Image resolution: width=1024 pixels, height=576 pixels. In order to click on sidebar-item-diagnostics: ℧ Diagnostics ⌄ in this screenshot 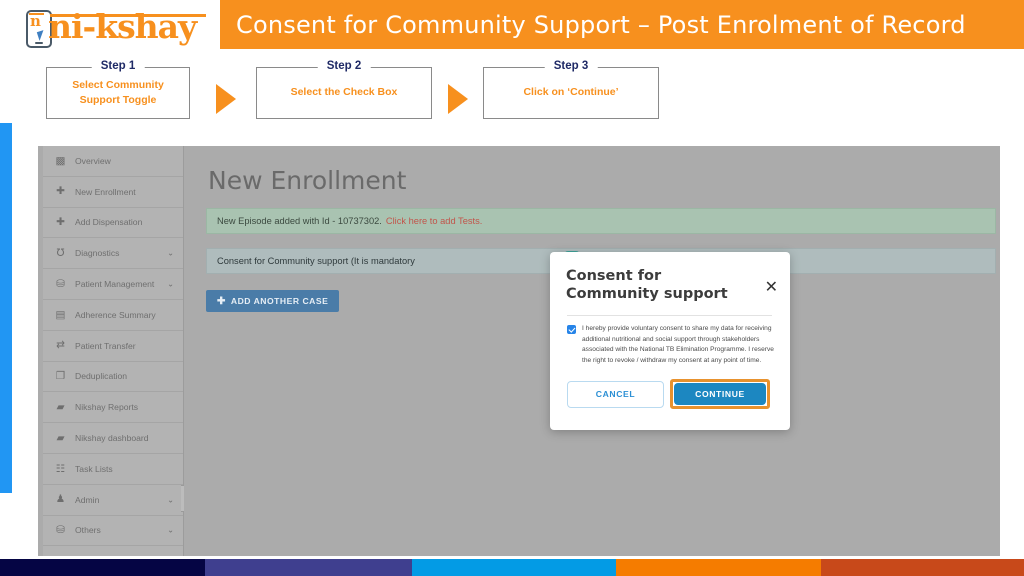, I will do `click(113, 254)`.